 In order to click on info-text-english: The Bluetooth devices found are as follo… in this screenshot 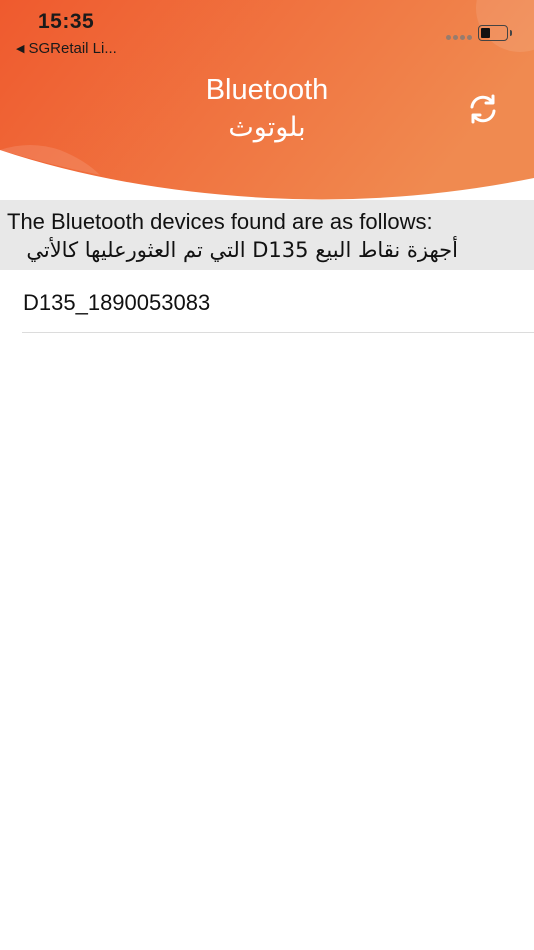, I will do `click(220, 221)`.